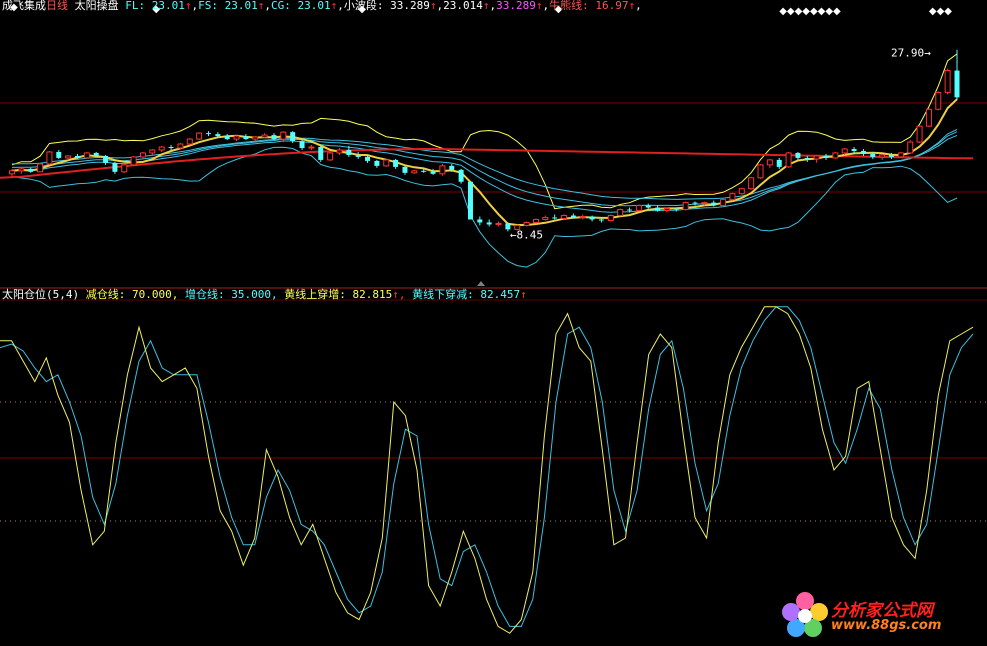 The height and width of the screenshot is (646, 987). I want to click on value-number: 82.815, so click(372, 294).